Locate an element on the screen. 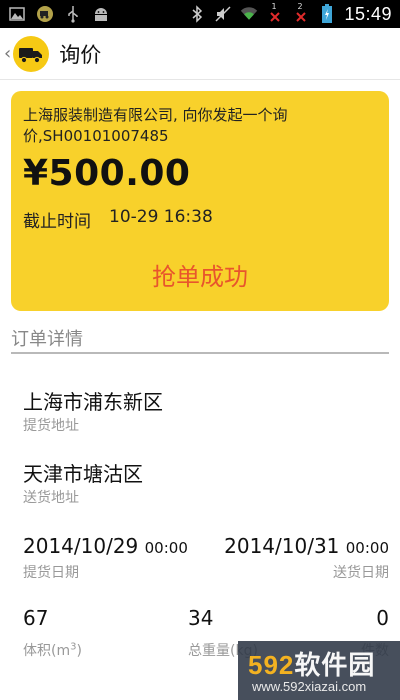 The height and width of the screenshot is (700, 400). deadline-row: 截止时间 10-29 16:38 is located at coordinates (118, 219).